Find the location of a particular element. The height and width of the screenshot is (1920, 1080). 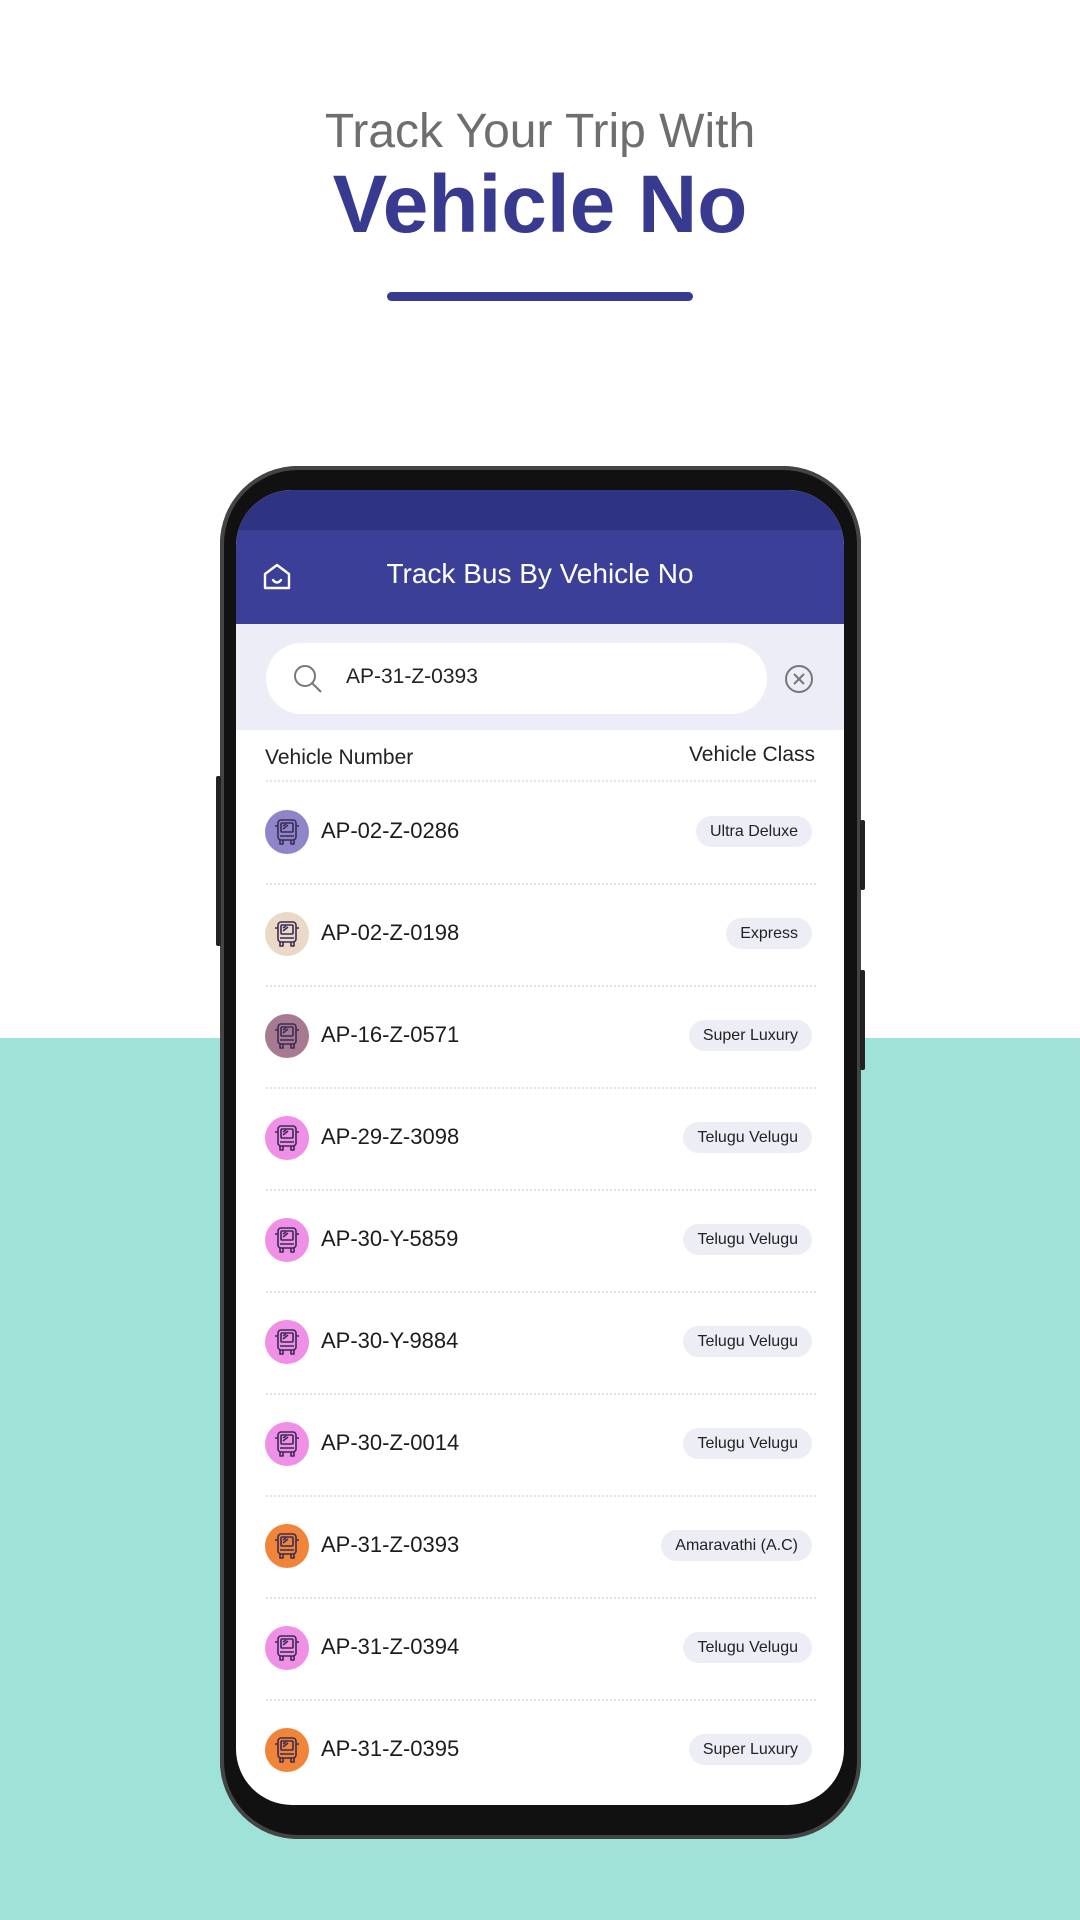

vehicle-row: AP-29-Z-3098 Telugu Velugu is located at coordinates (540, 1139).